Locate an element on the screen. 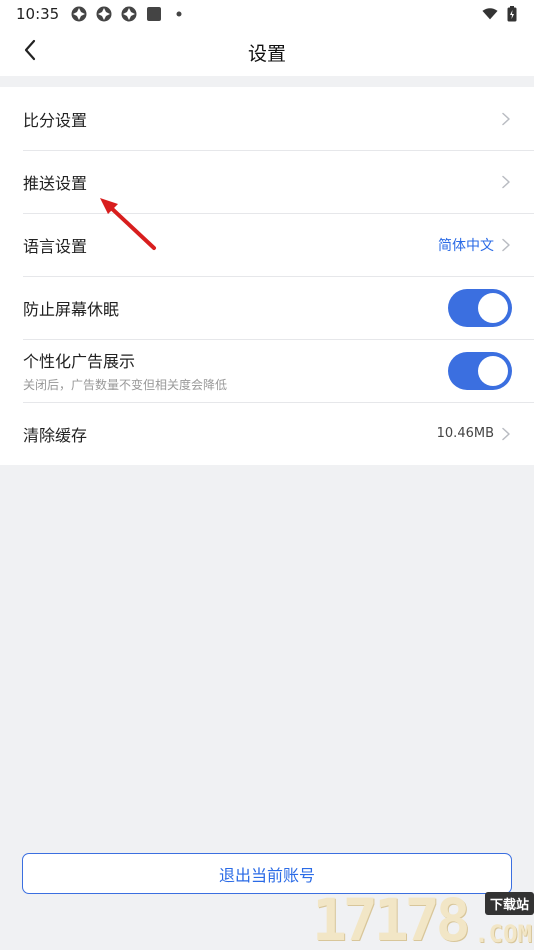  score-settings-label: 比分设置 is located at coordinates (55, 120).